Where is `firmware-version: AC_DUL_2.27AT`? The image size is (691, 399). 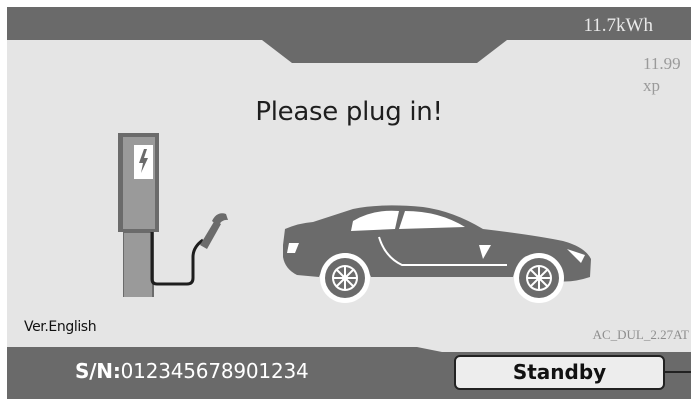
firmware-version: AC_DUL_2.27AT is located at coordinates (640, 334).